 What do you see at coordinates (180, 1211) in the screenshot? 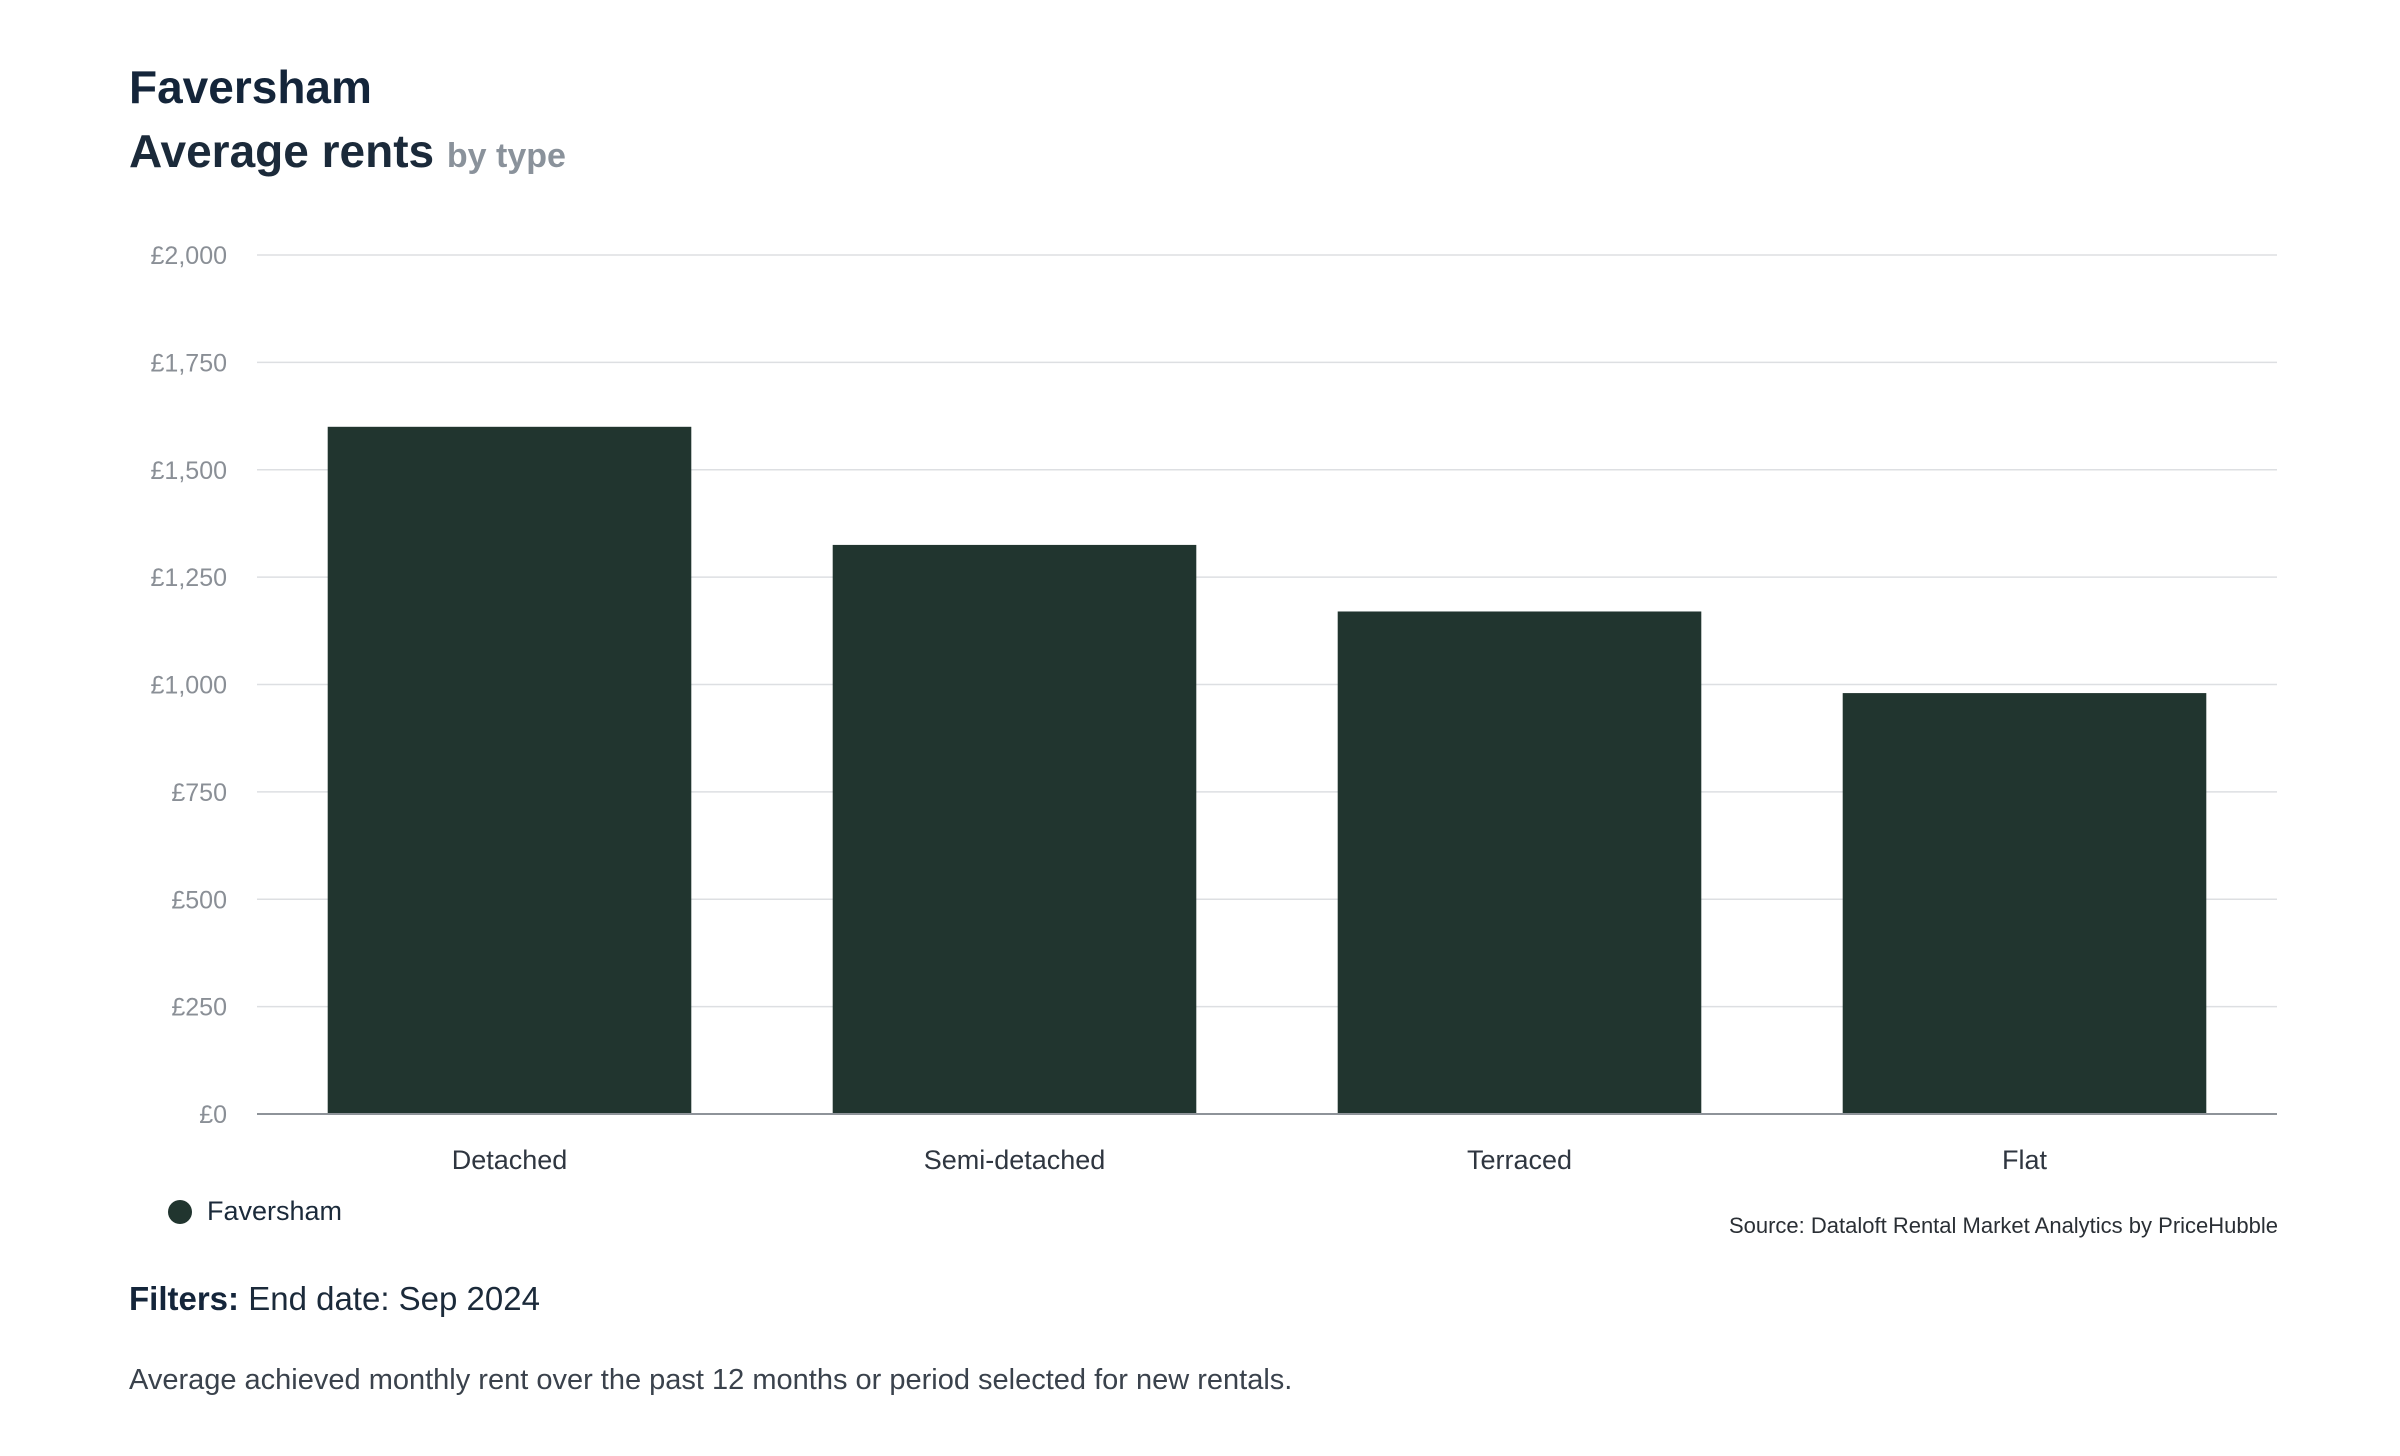
I see `legend-swatch` at bounding box center [180, 1211].